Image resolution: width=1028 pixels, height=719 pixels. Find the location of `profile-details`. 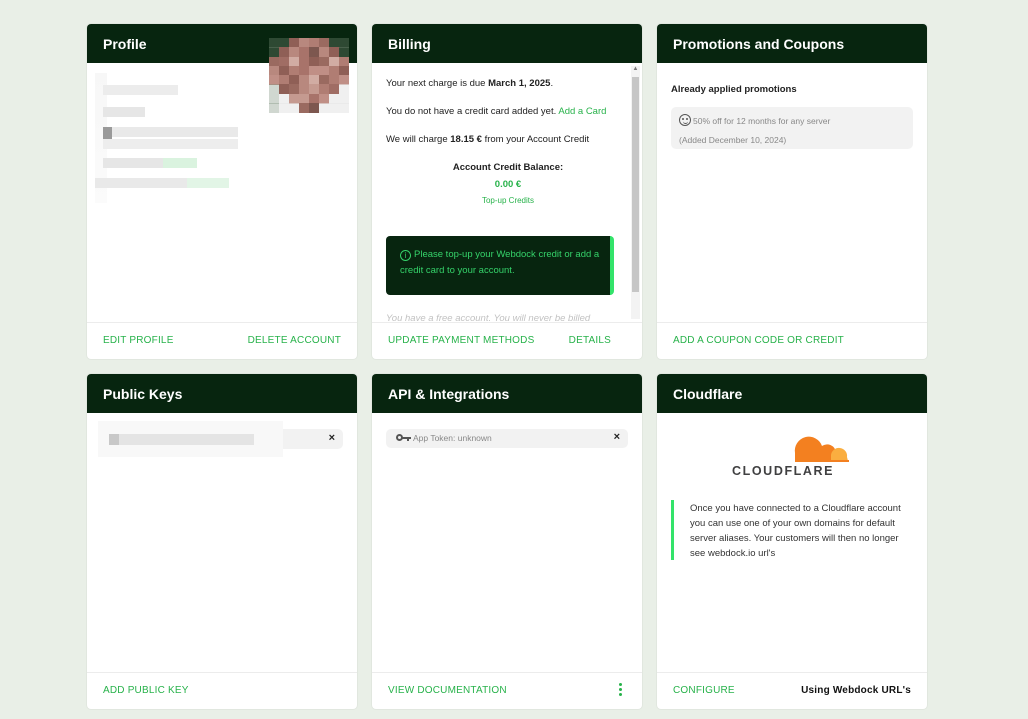

profile-details is located at coordinates (222, 192).